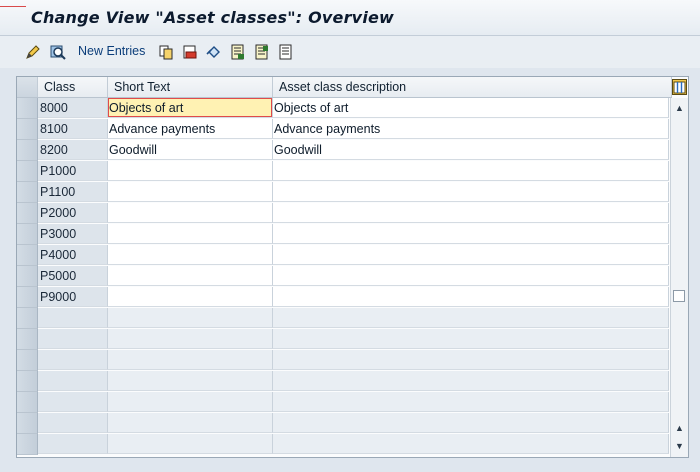  What do you see at coordinates (73, 150) in the screenshot?
I see `cell-class: 8200` at bounding box center [73, 150].